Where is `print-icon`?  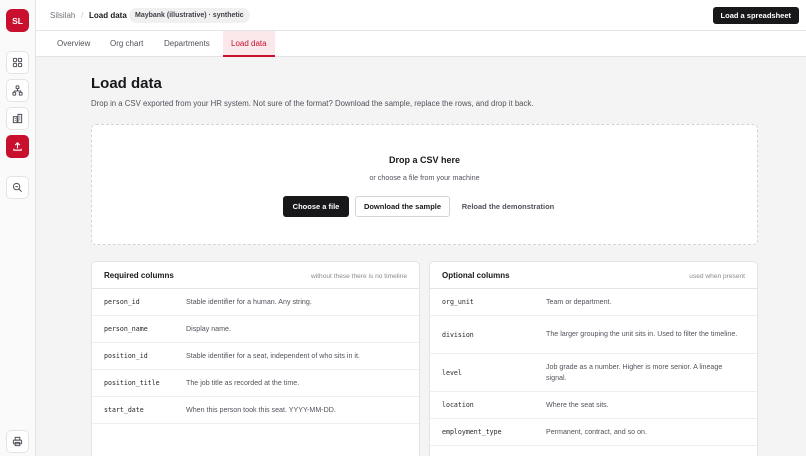
print-icon is located at coordinates (17, 441).